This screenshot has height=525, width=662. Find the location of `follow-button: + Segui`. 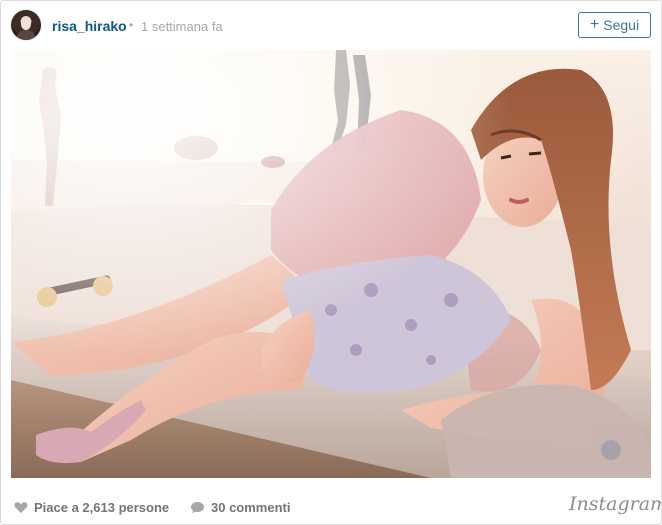

follow-button: + Segui is located at coordinates (614, 25).